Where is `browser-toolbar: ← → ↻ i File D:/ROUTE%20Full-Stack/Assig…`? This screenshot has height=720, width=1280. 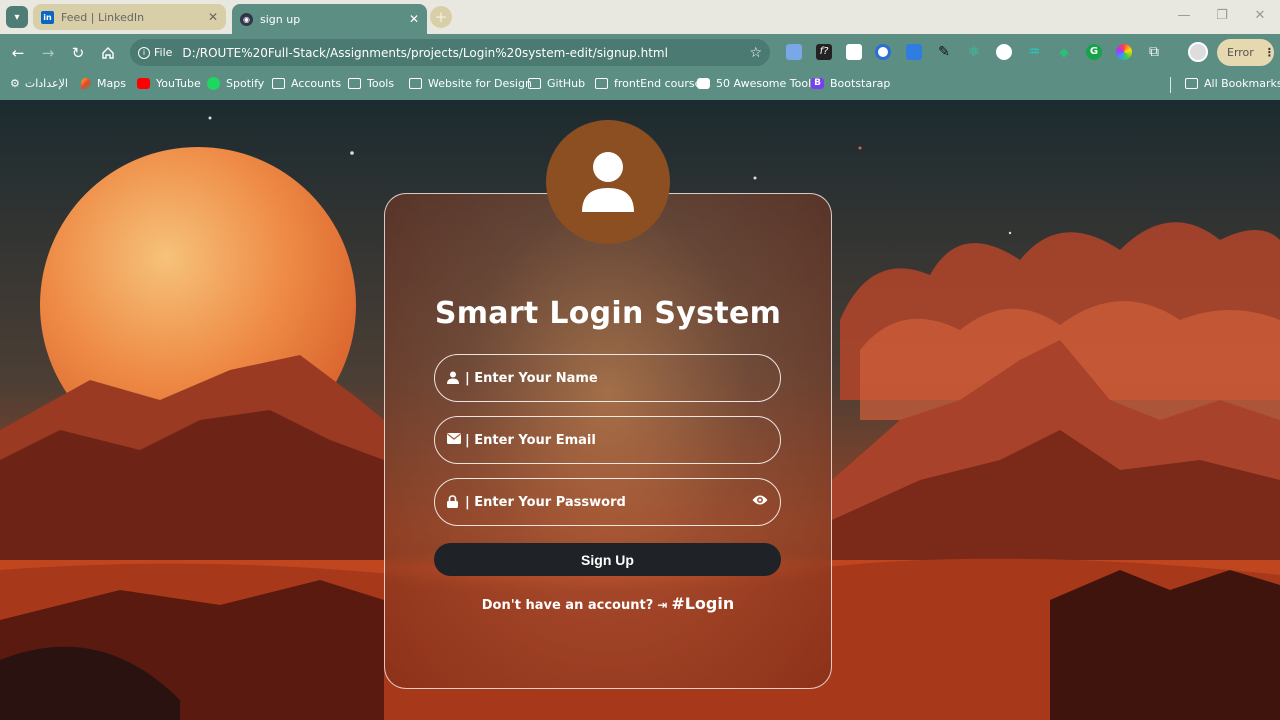
browser-toolbar: ← → ↻ i File D:/ROUTE%20Full-Stack/Assig… is located at coordinates (640, 52).